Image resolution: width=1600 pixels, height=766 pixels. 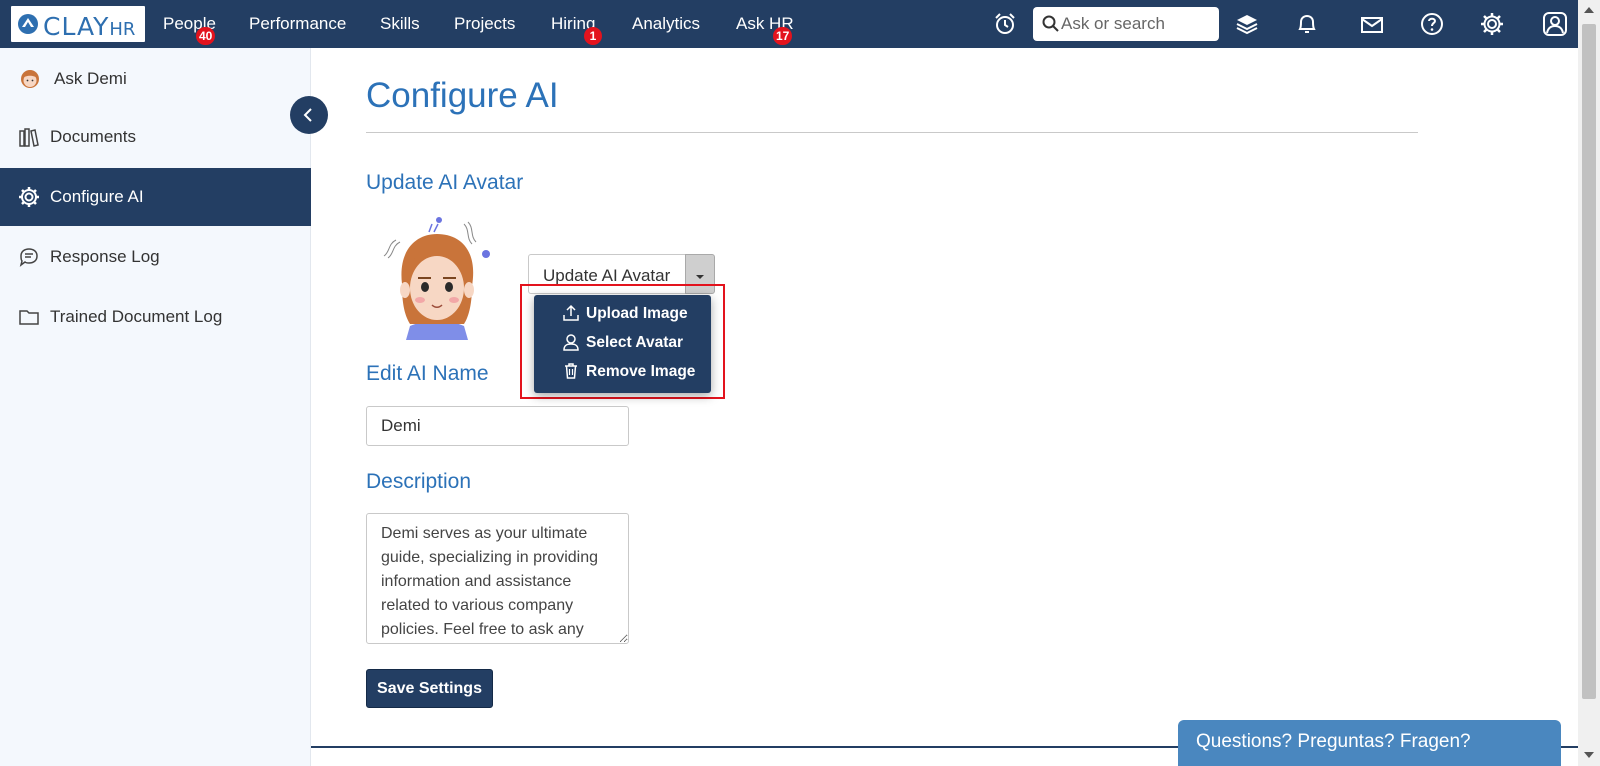 I want to click on scroll-up-arrow-icon, so click(x=1589, y=10).